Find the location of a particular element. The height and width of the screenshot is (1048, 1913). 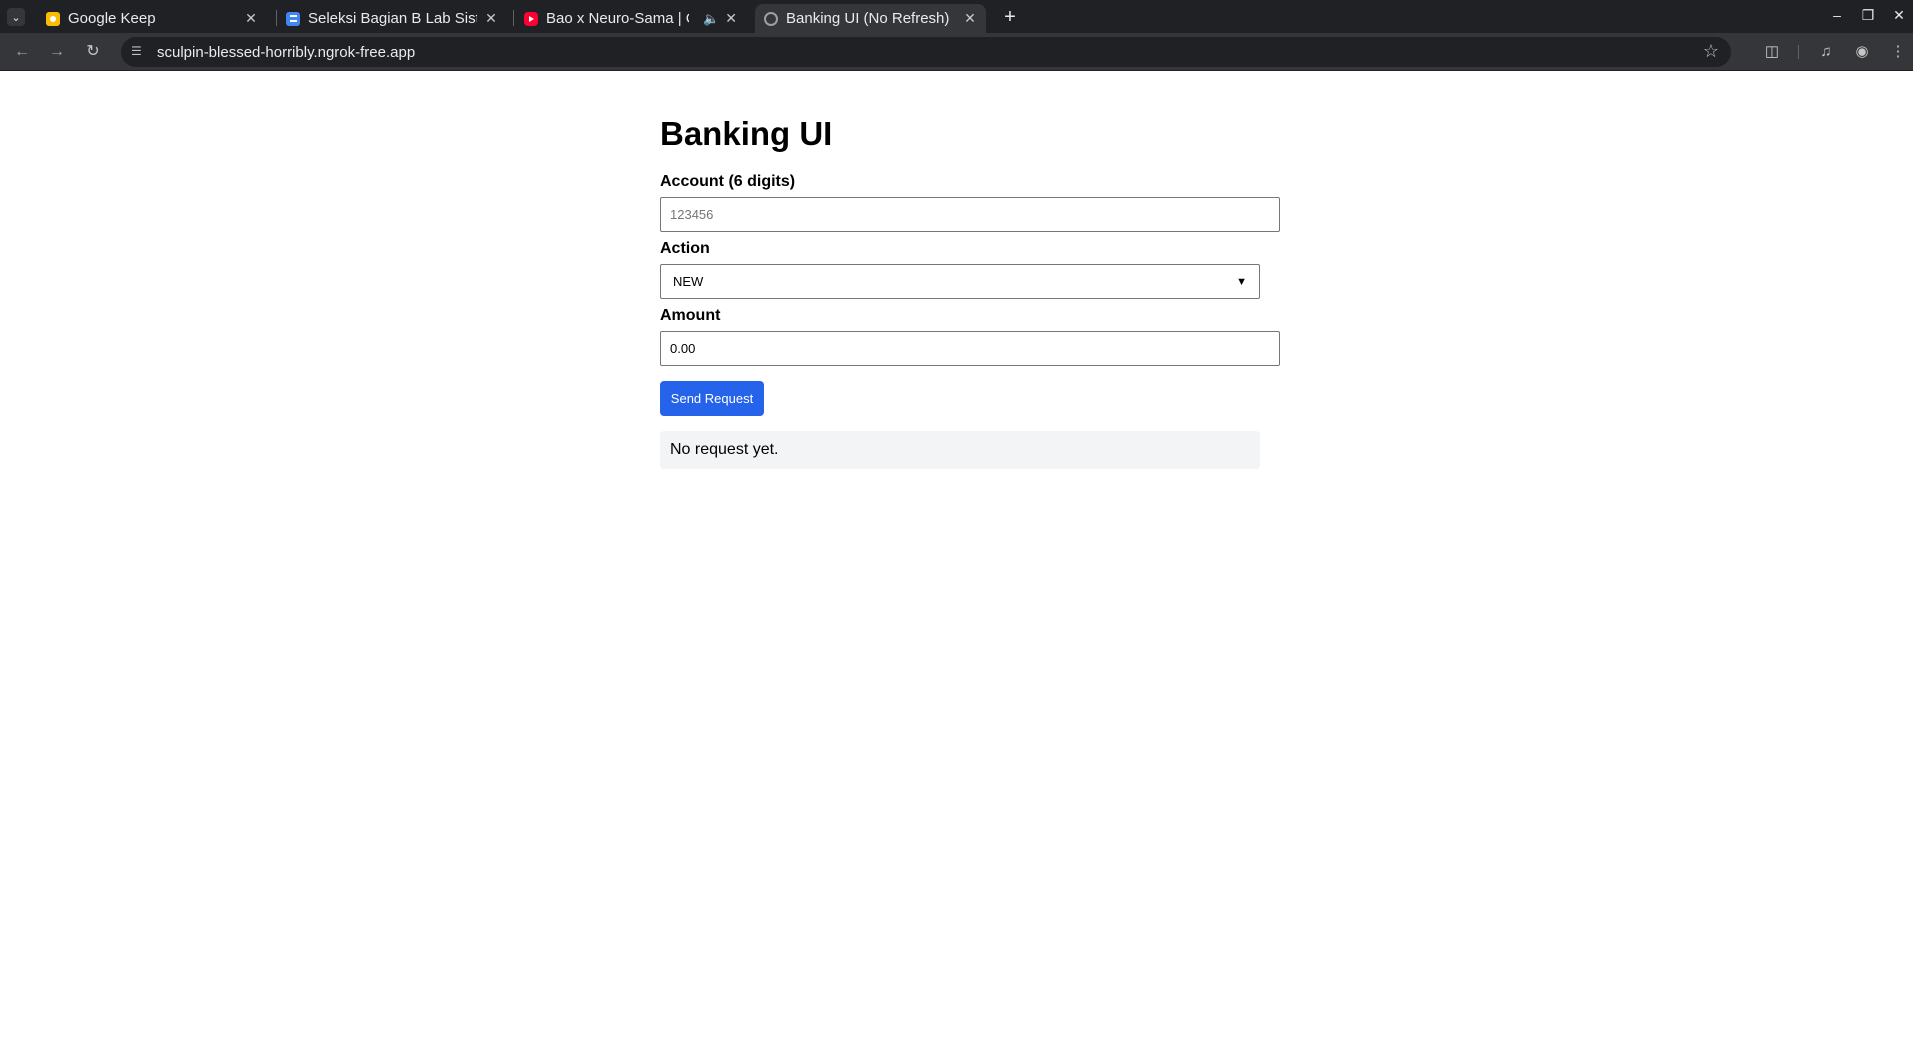

amount-input is located at coordinates (970, 348).